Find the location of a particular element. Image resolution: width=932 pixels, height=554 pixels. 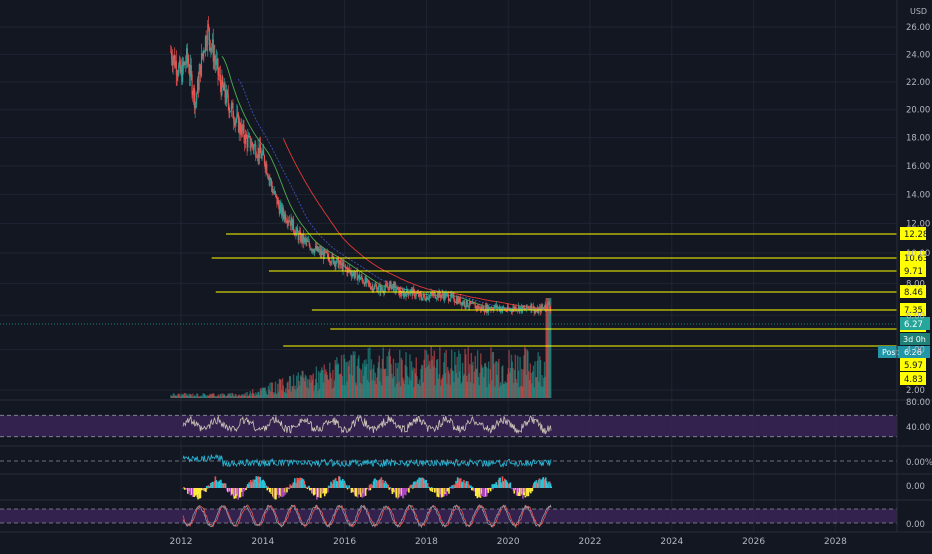

level-label: 4.83 is located at coordinates (913, 380).